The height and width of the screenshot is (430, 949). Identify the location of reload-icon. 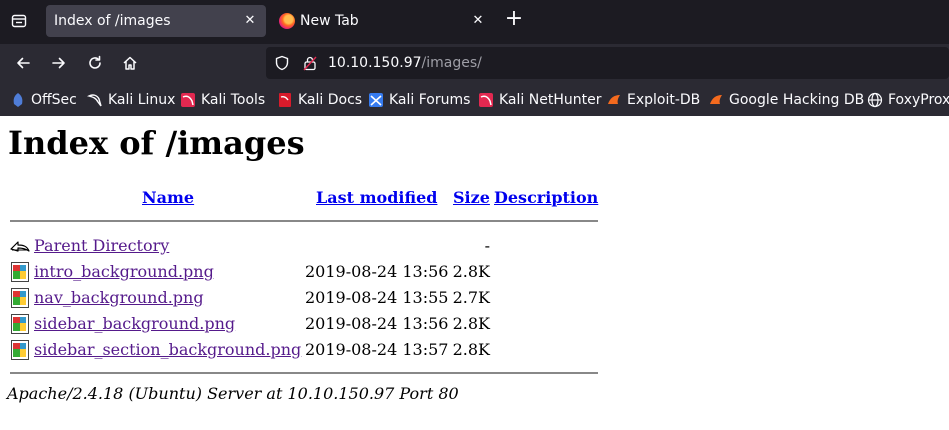
(95, 62).